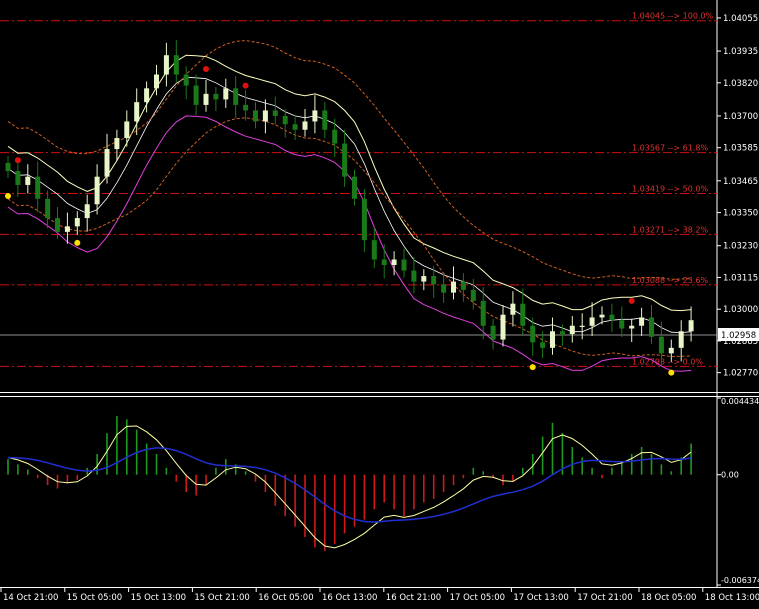 The width and height of the screenshot is (759, 609). Describe the element at coordinates (740, 247) in the screenshot. I see `price-axis-label: 1.03230` at that location.